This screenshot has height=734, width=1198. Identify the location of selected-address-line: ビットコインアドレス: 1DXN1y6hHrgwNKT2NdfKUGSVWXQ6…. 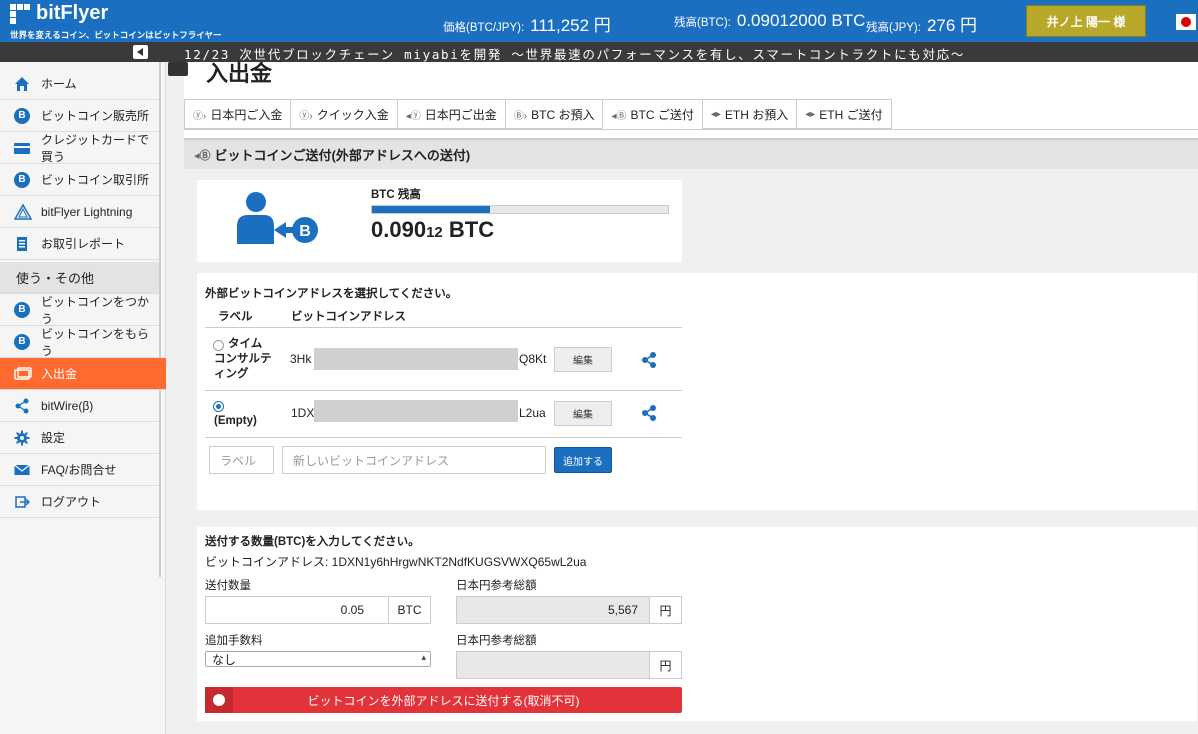
(396, 562).